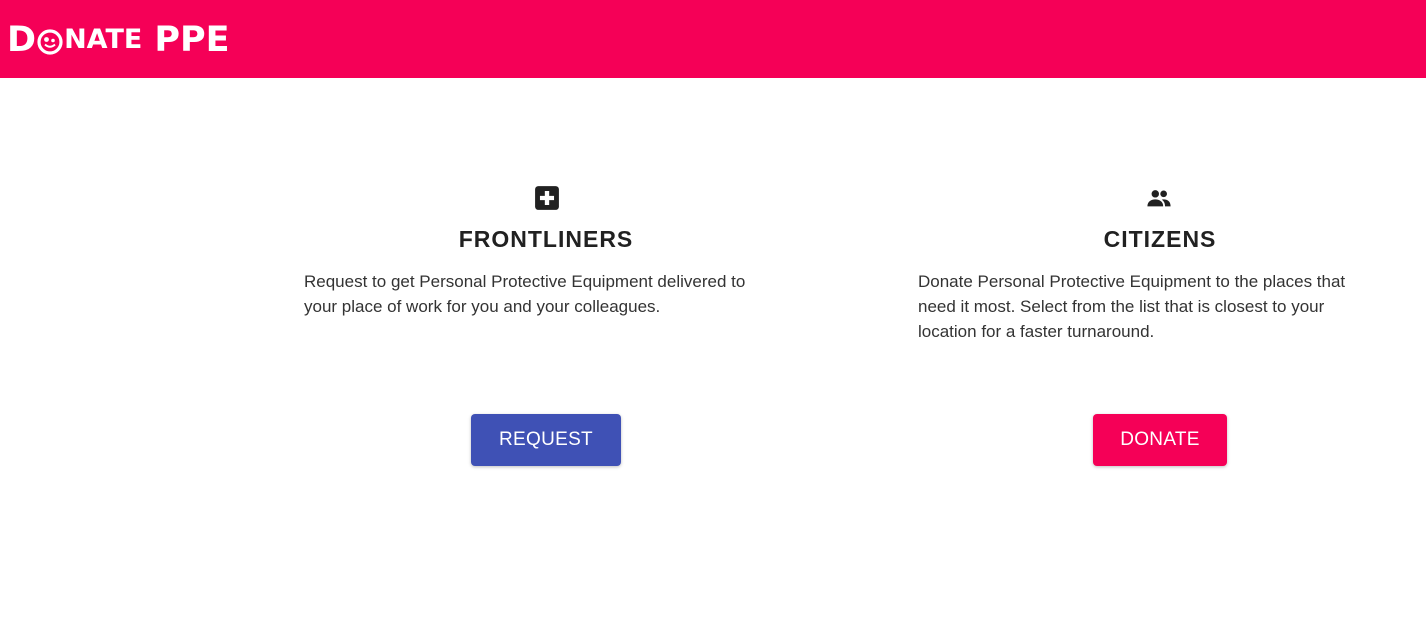 The width and height of the screenshot is (1426, 640). What do you see at coordinates (1159, 198) in the screenshot?
I see `people-group-icon` at bounding box center [1159, 198].